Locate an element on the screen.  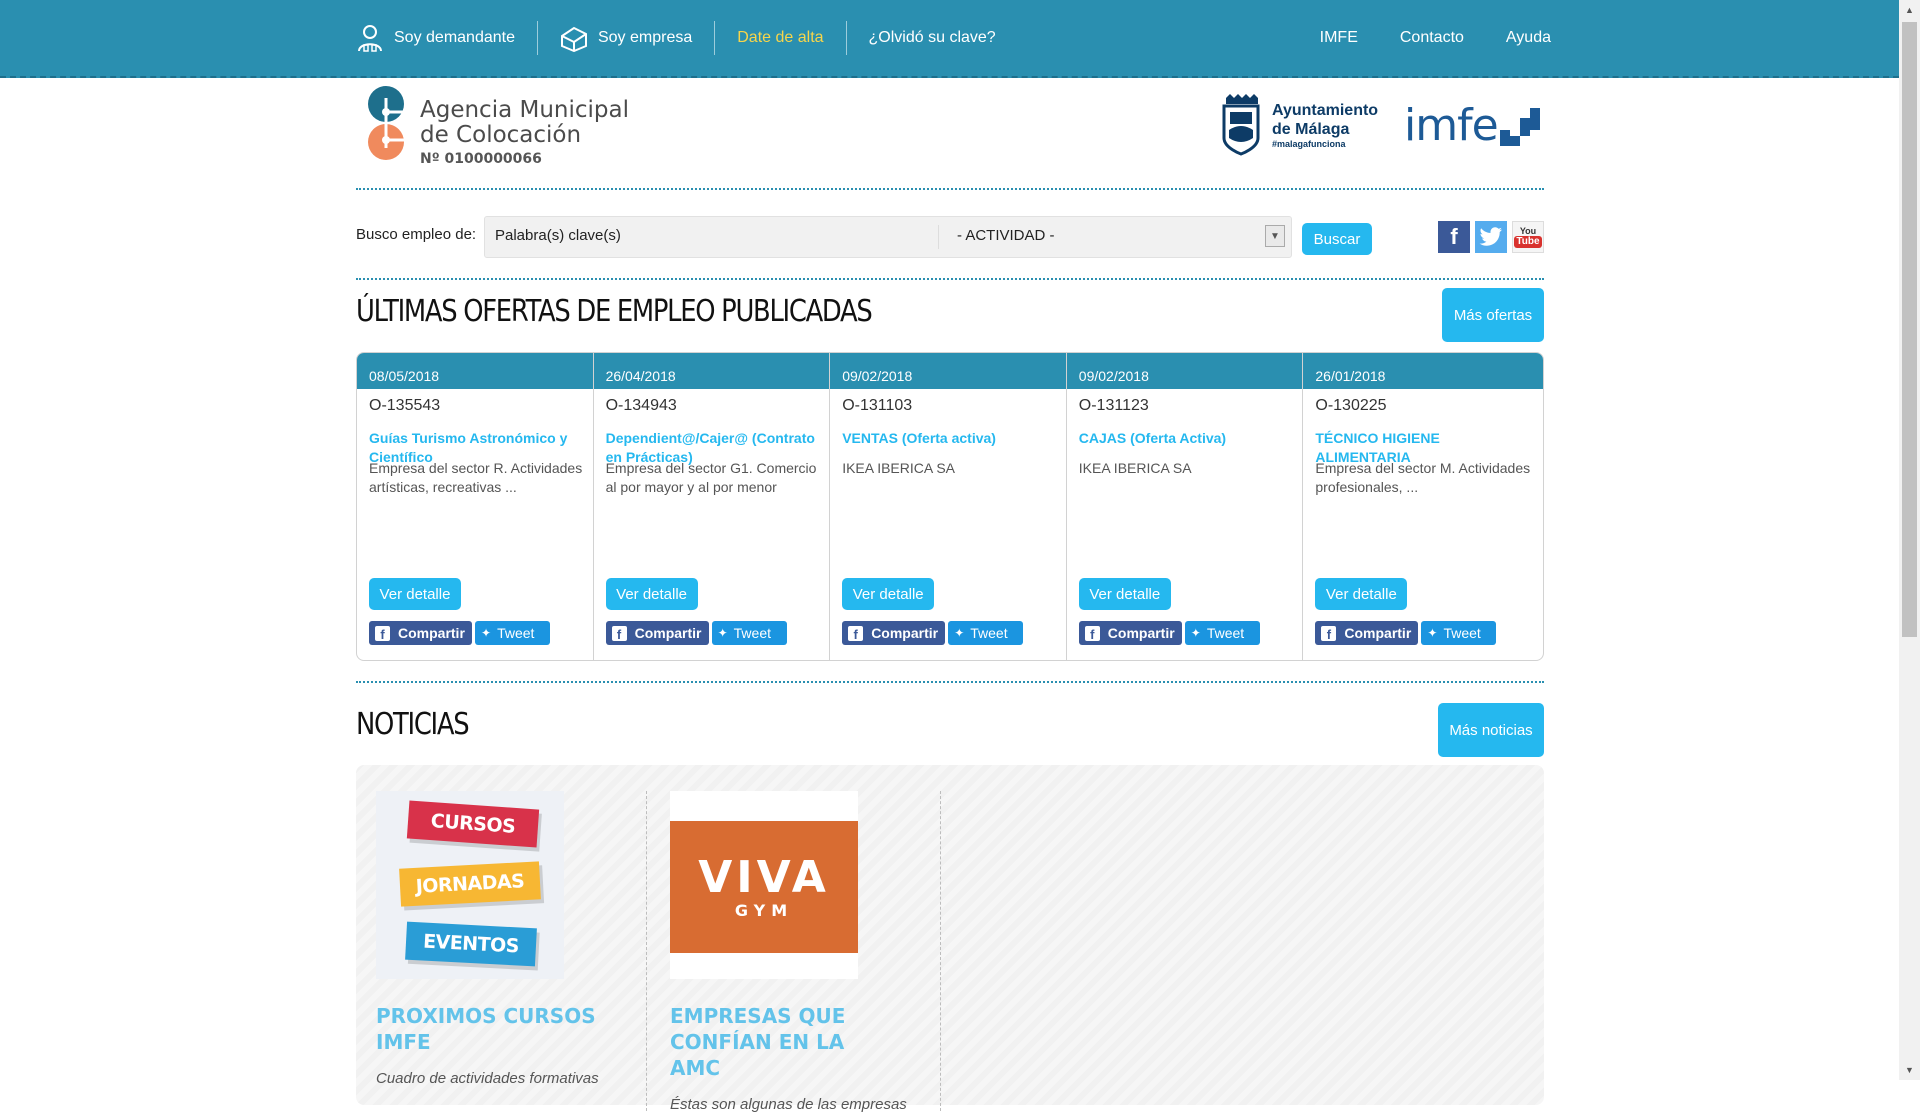
amc-number: Nº 0100000066 is located at coordinates (481, 159).